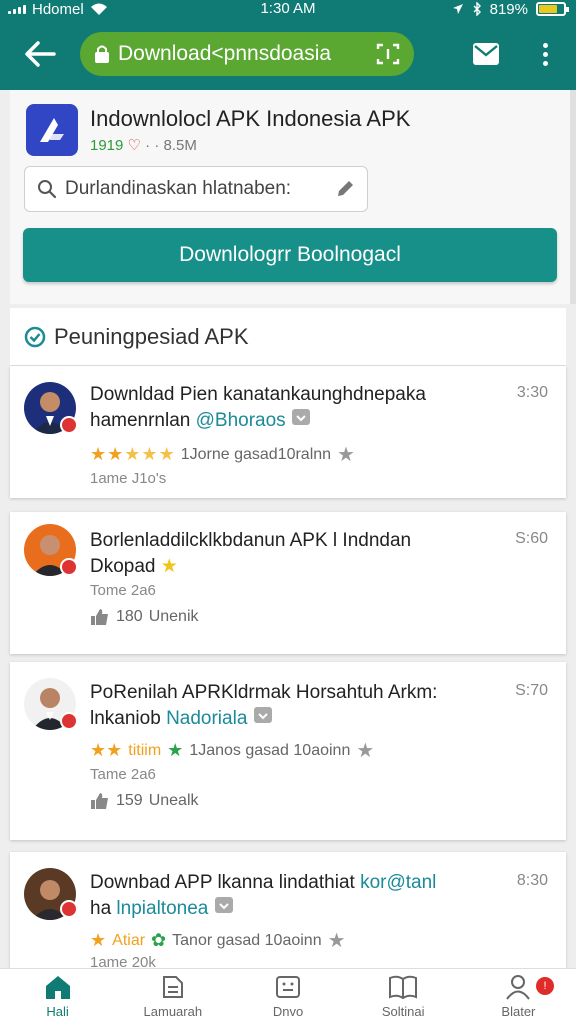 Image resolution: width=576 pixels, height=1024 pixels. Describe the element at coordinates (144, 801) in the screenshot. I see `like-row: 159 Unealk` at that location.